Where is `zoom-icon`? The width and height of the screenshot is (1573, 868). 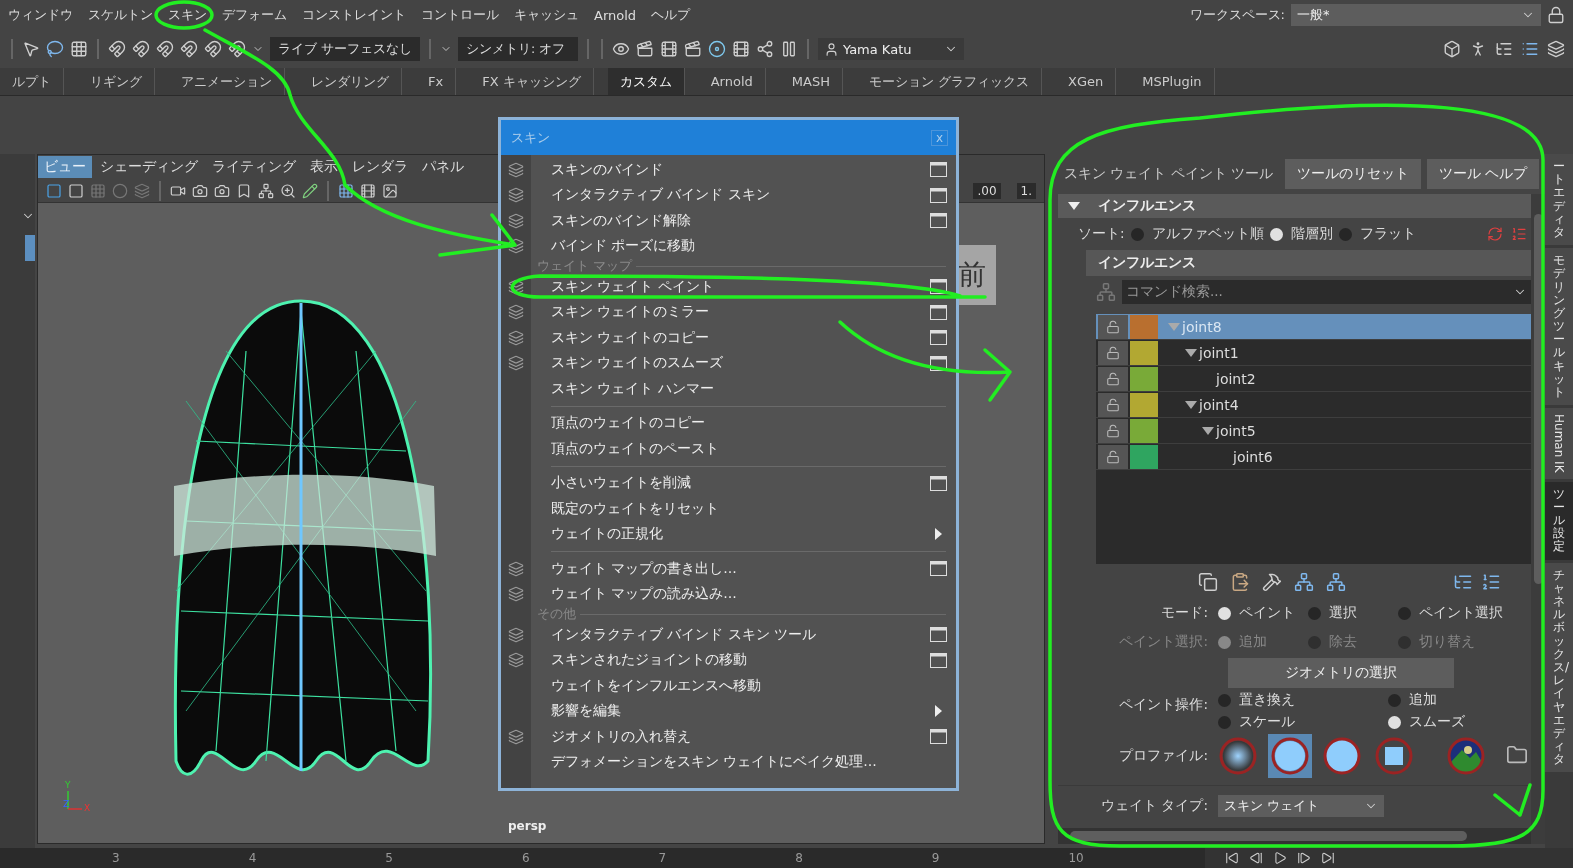 zoom-icon is located at coordinates (288, 190).